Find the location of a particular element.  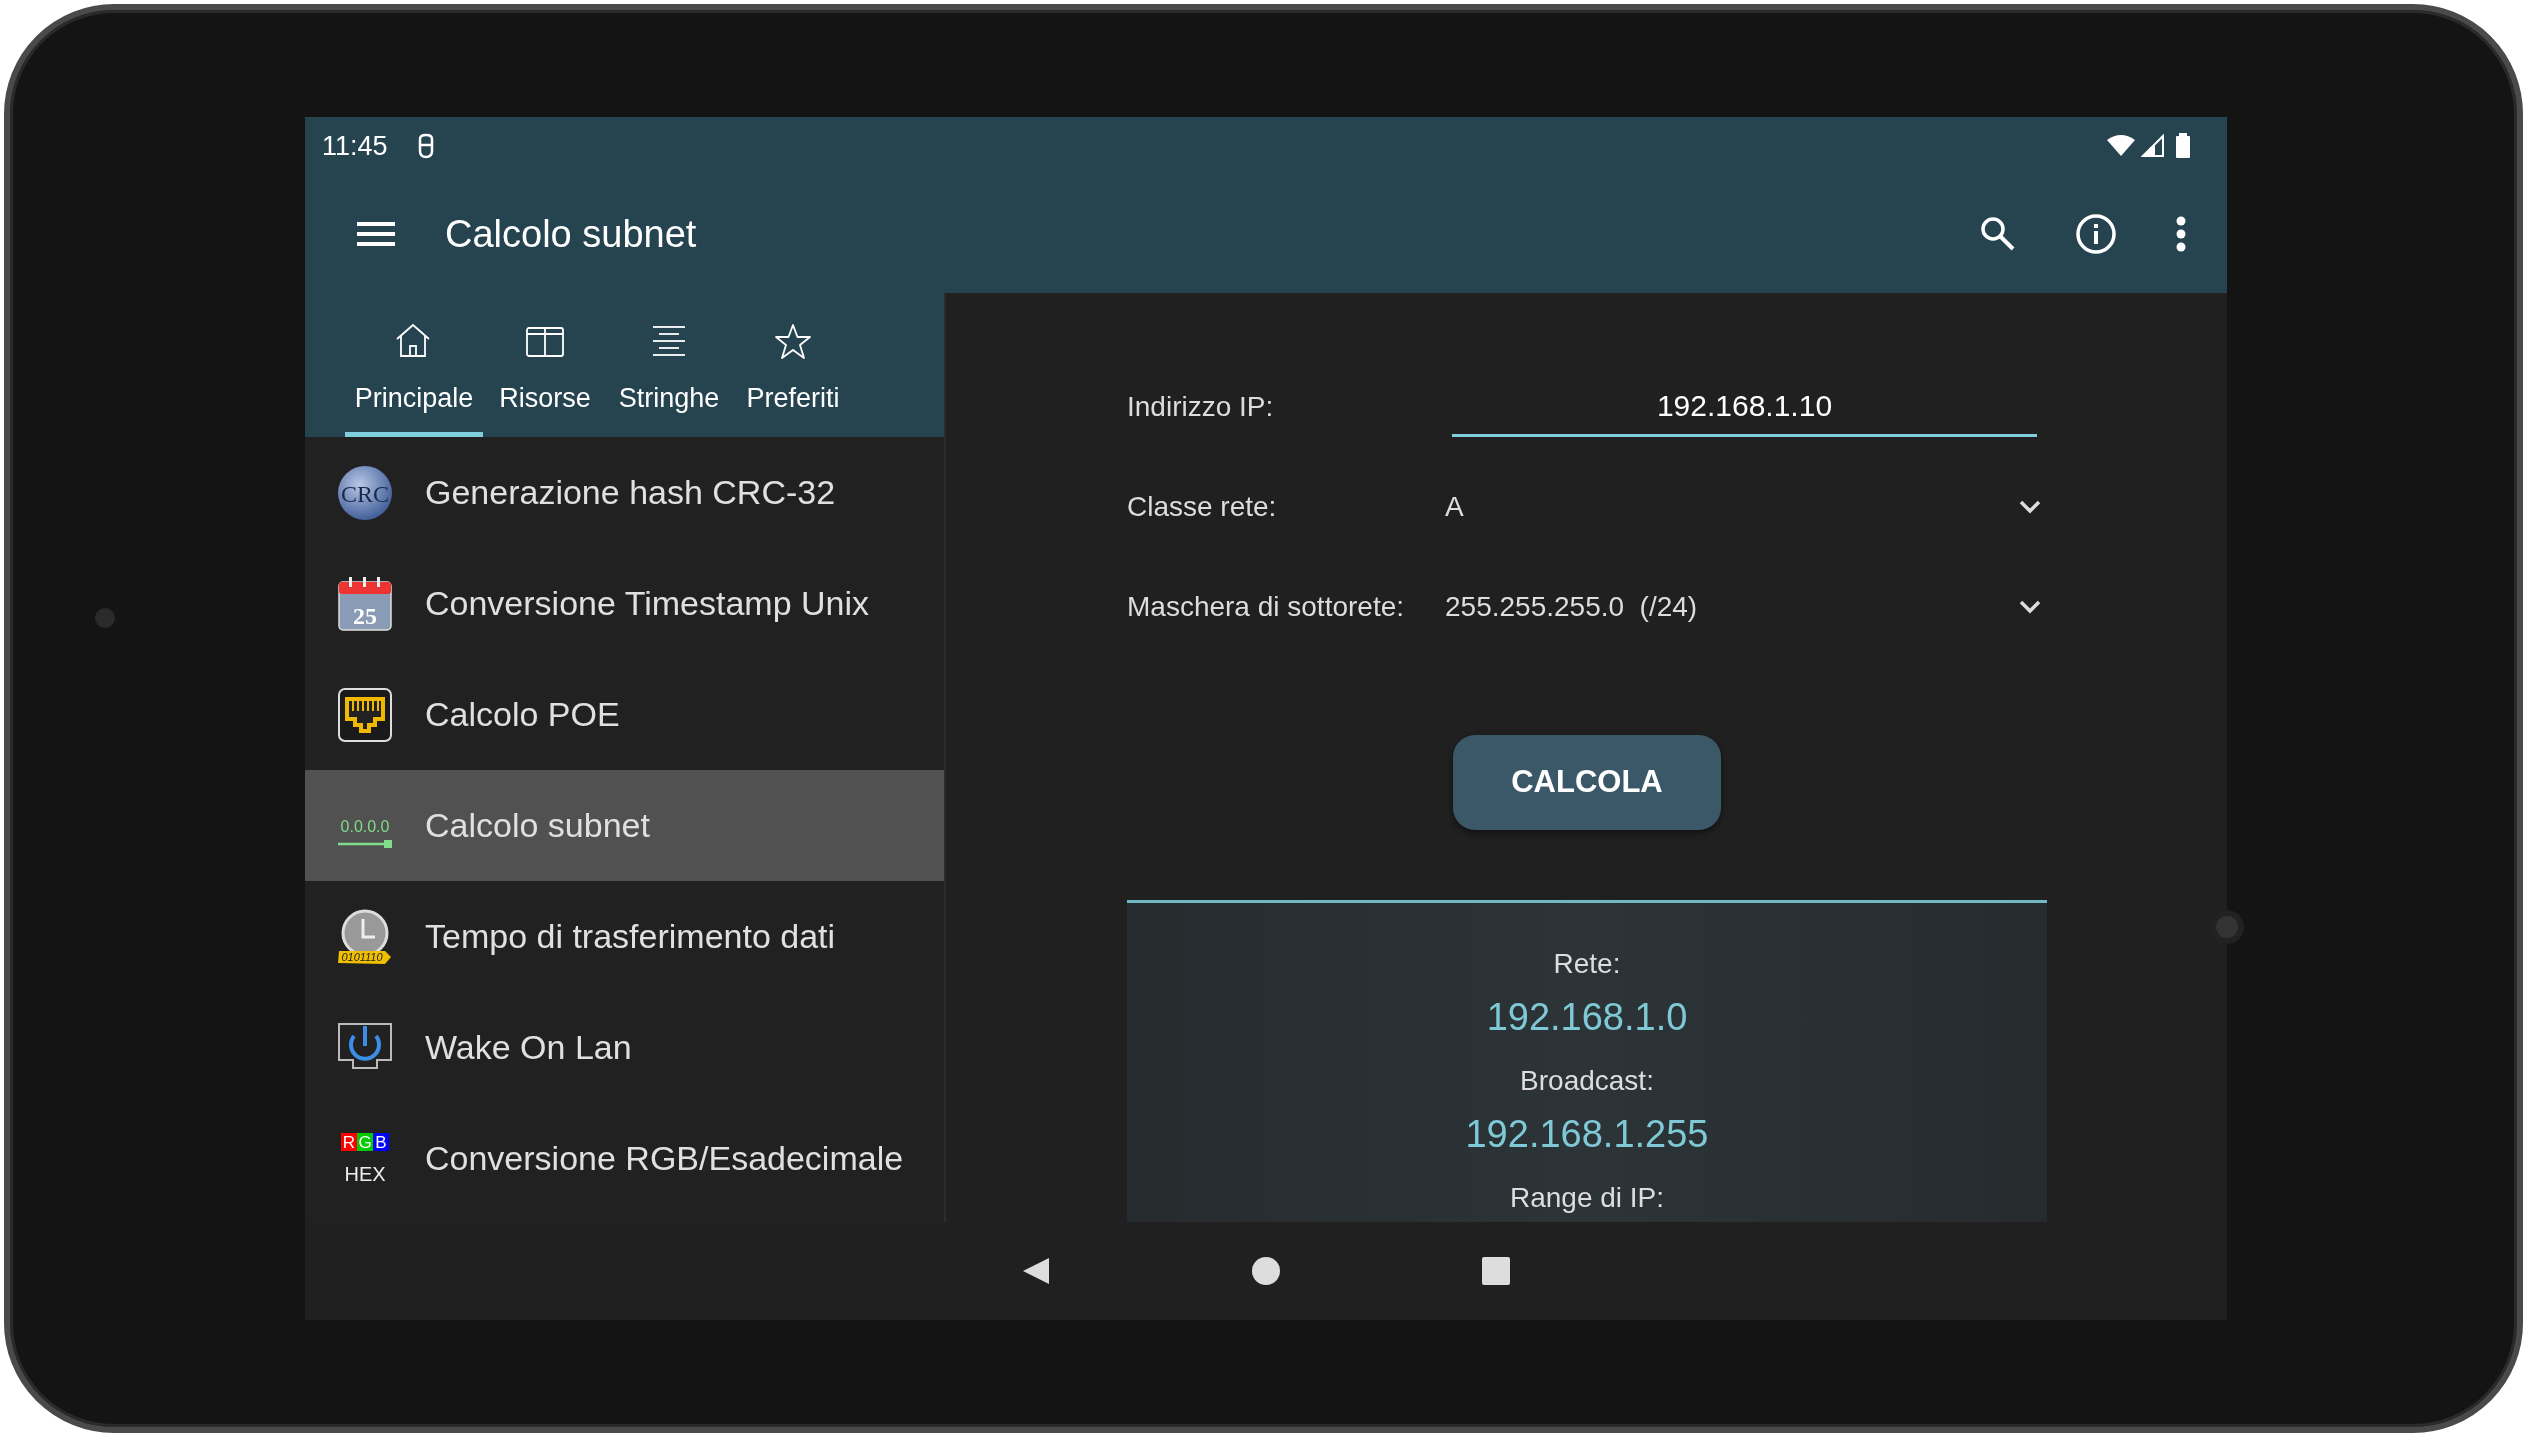

field-label: Indirizzo IP: is located at coordinates (1201, 407).